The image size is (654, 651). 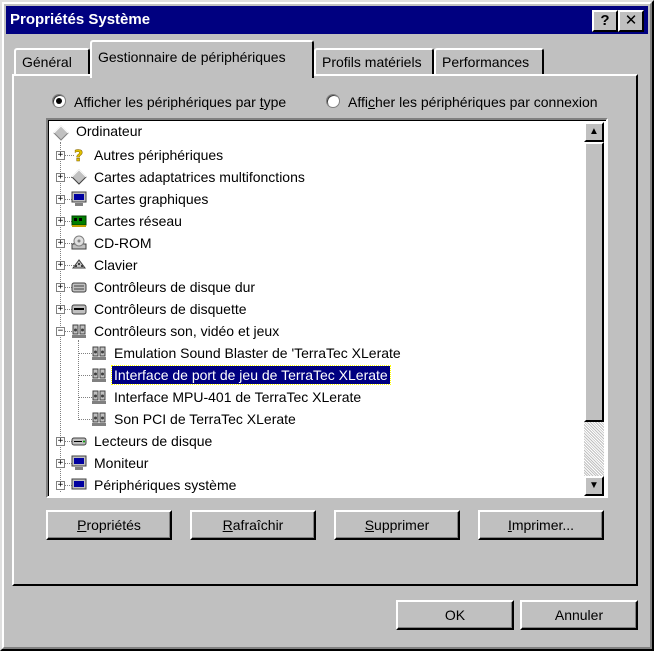 I want to click on scroll-down-button: ▼, so click(x=594, y=486).